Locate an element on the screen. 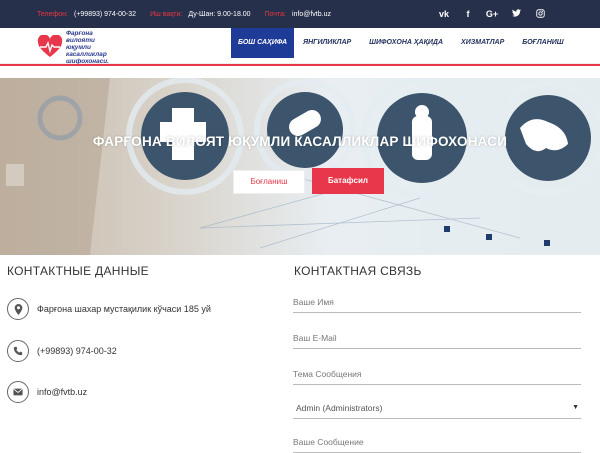 This screenshot has width=600, height=453. mail-label: Почта: is located at coordinates (275, 14).